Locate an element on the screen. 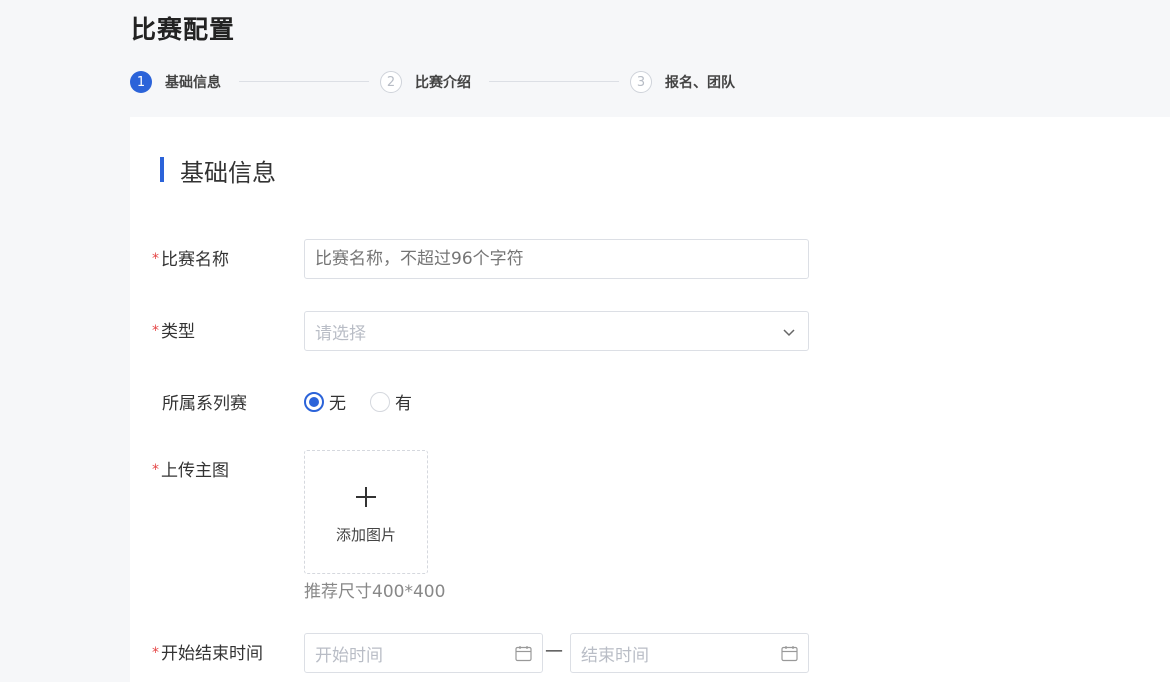  section-accent-bar is located at coordinates (162, 169).